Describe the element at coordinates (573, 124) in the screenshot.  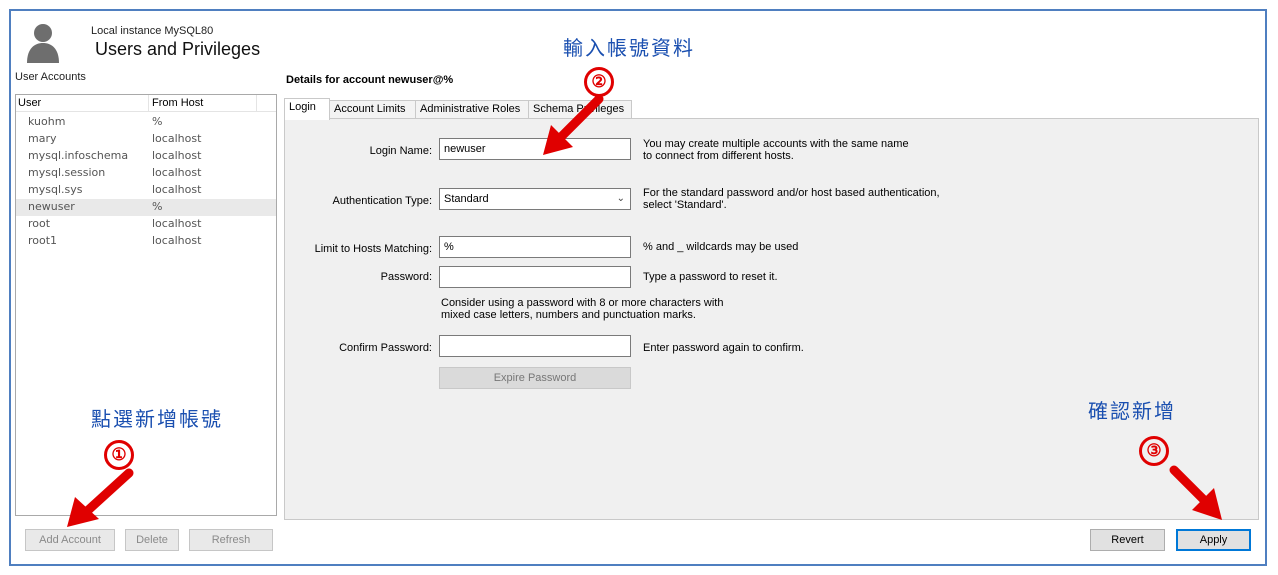
I see `arrow-to-login-name-icon` at that location.